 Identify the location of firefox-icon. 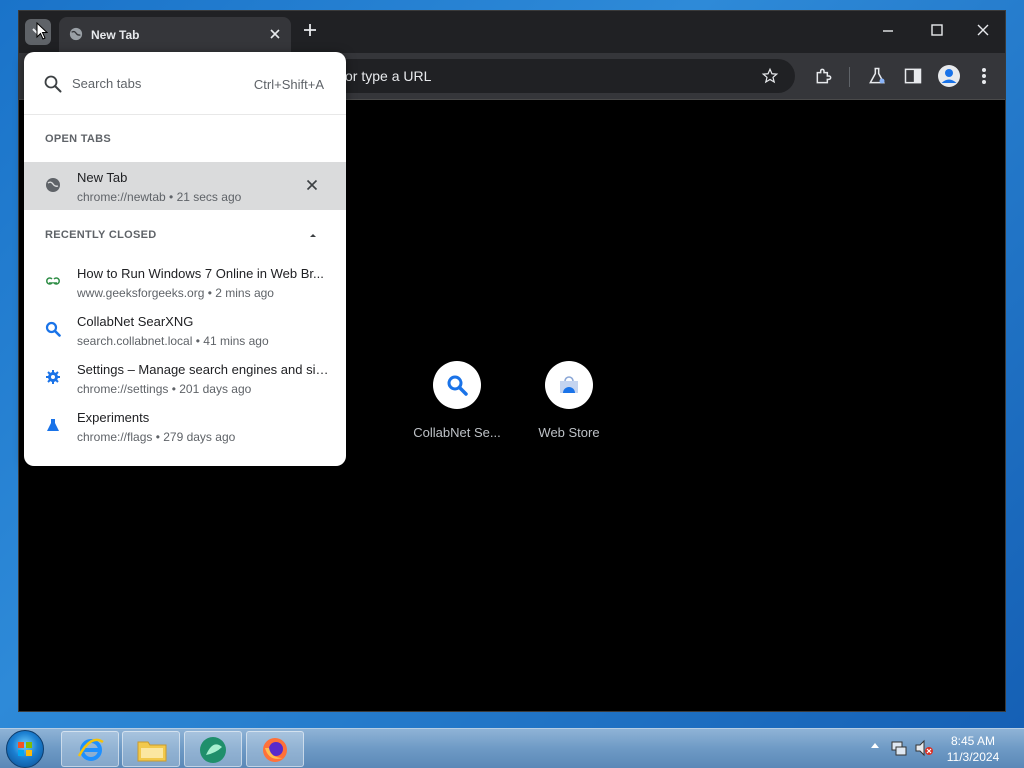
(275, 750).